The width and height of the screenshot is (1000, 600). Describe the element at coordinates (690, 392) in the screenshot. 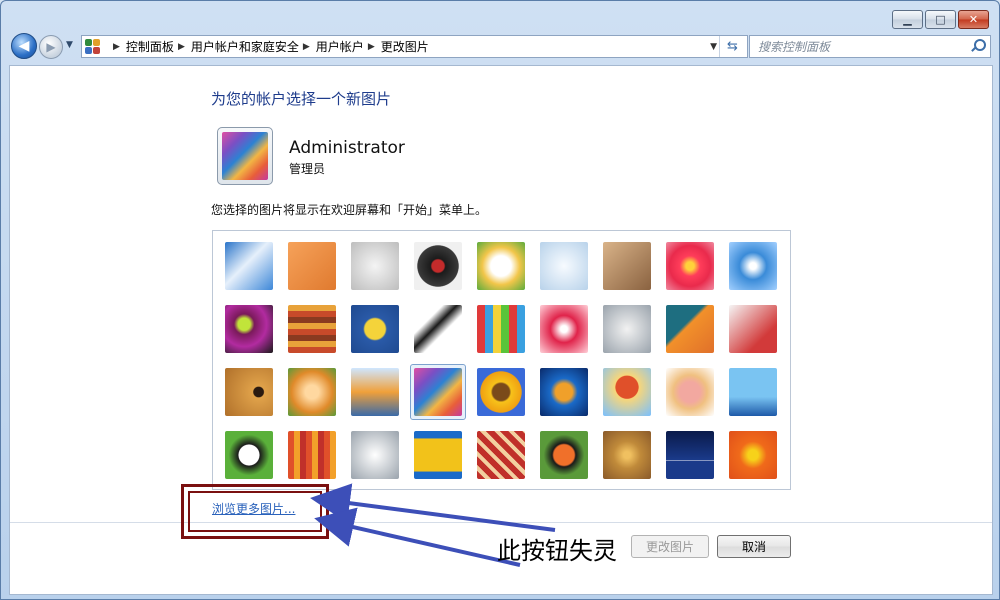

I see `picture-doll` at that location.